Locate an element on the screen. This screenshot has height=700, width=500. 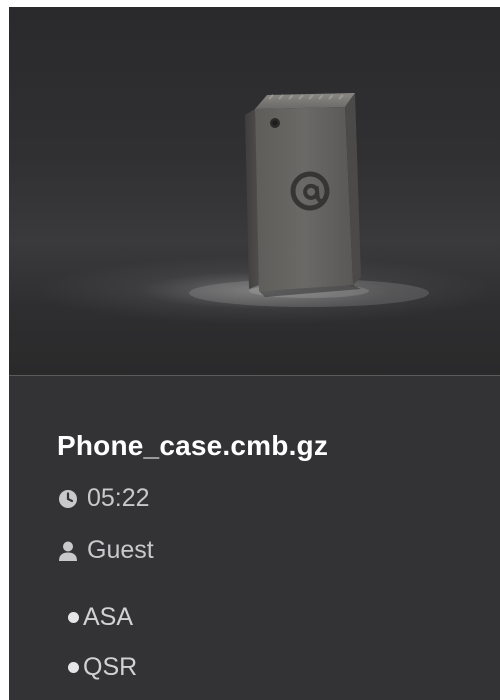
tag-item: ASA is located at coordinates (100, 617).